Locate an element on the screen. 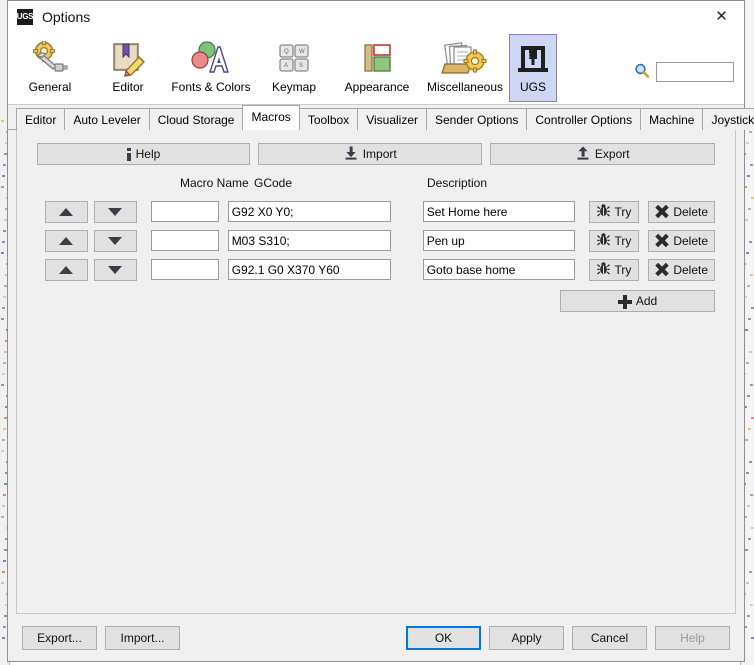 The height and width of the screenshot is (665, 754). help-button: Help is located at coordinates (143, 154).